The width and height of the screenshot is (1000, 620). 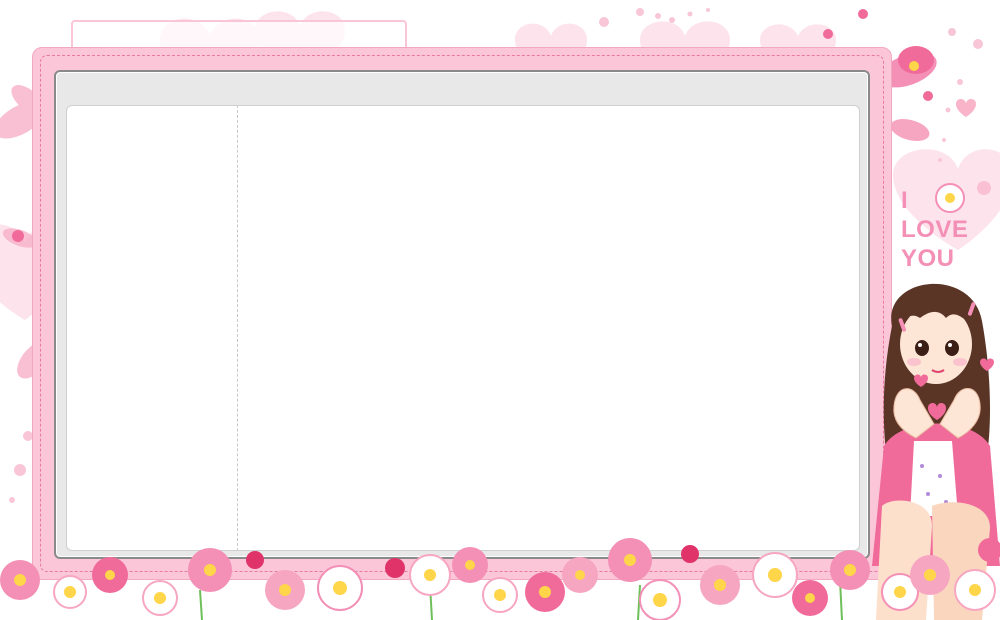 What do you see at coordinates (935, 229) in the screenshot?
I see `love-text-line: LOVE` at bounding box center [935, 229].